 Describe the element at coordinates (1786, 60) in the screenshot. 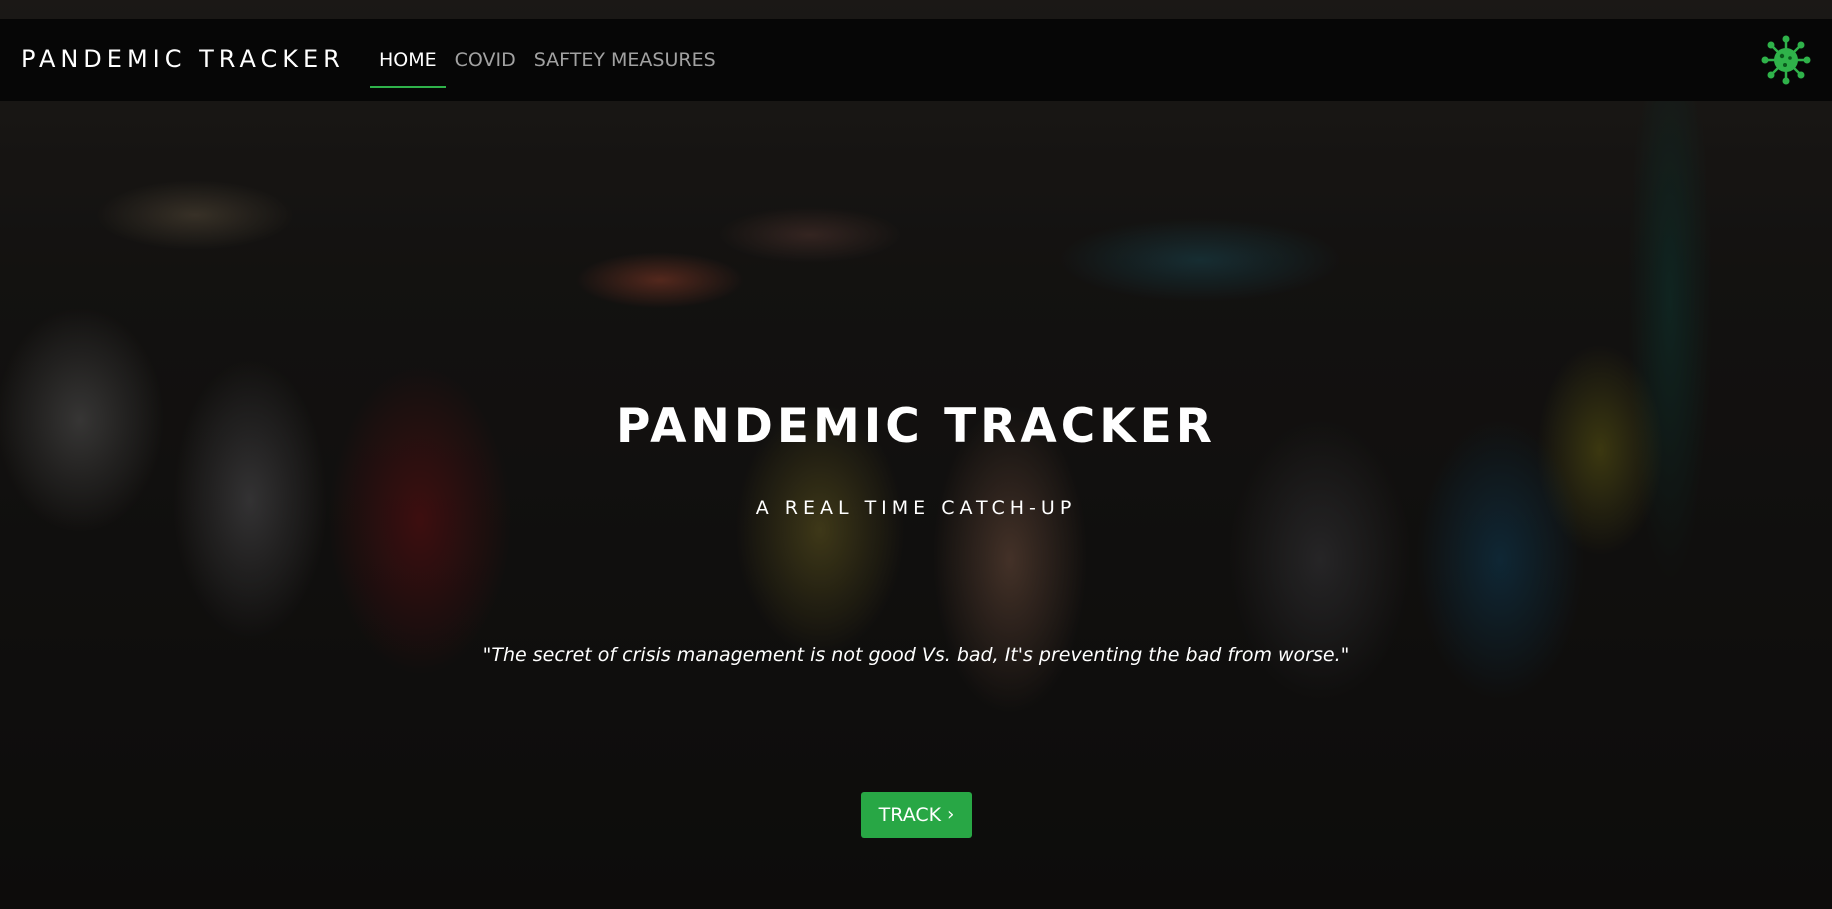

I see `virus-icon` at that location.